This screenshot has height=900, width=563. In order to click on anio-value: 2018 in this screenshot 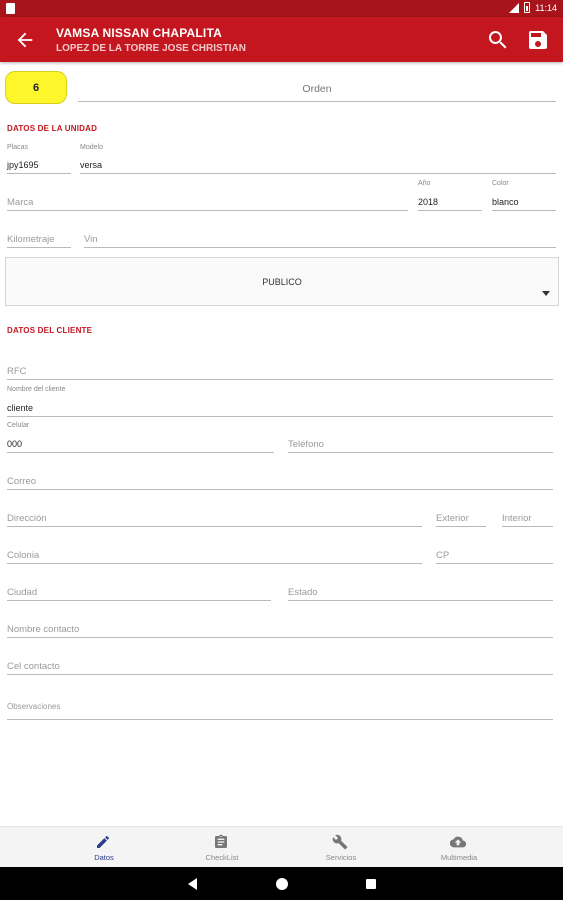, I will do `click(428, 202)`.